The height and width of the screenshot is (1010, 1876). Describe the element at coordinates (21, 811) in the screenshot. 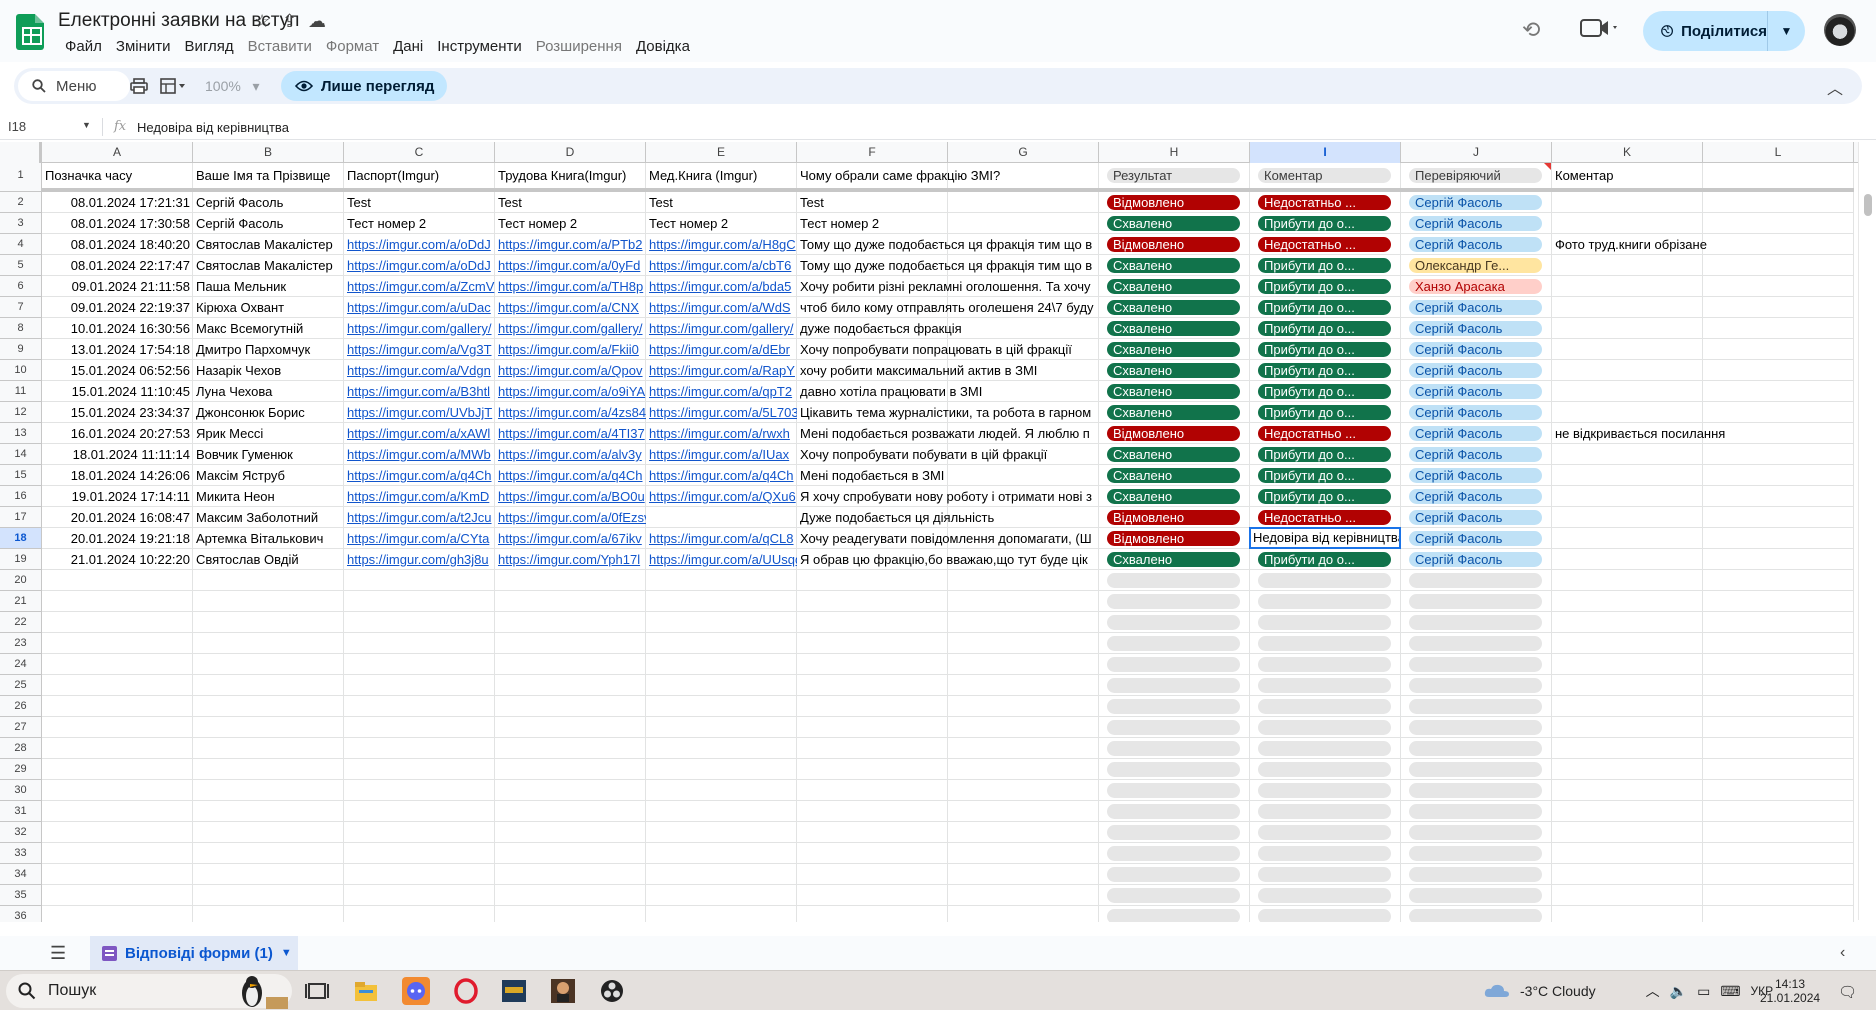

I see `row-header: 31` at that location.